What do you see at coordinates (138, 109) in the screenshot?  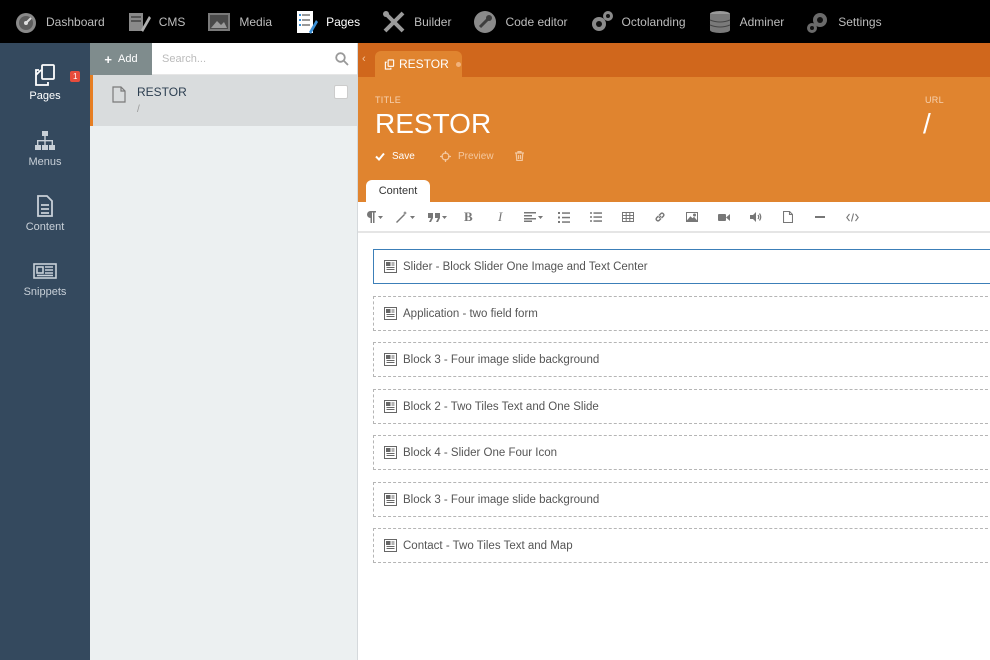 I see `list-item-url: /` at bounding box center [138, 109].